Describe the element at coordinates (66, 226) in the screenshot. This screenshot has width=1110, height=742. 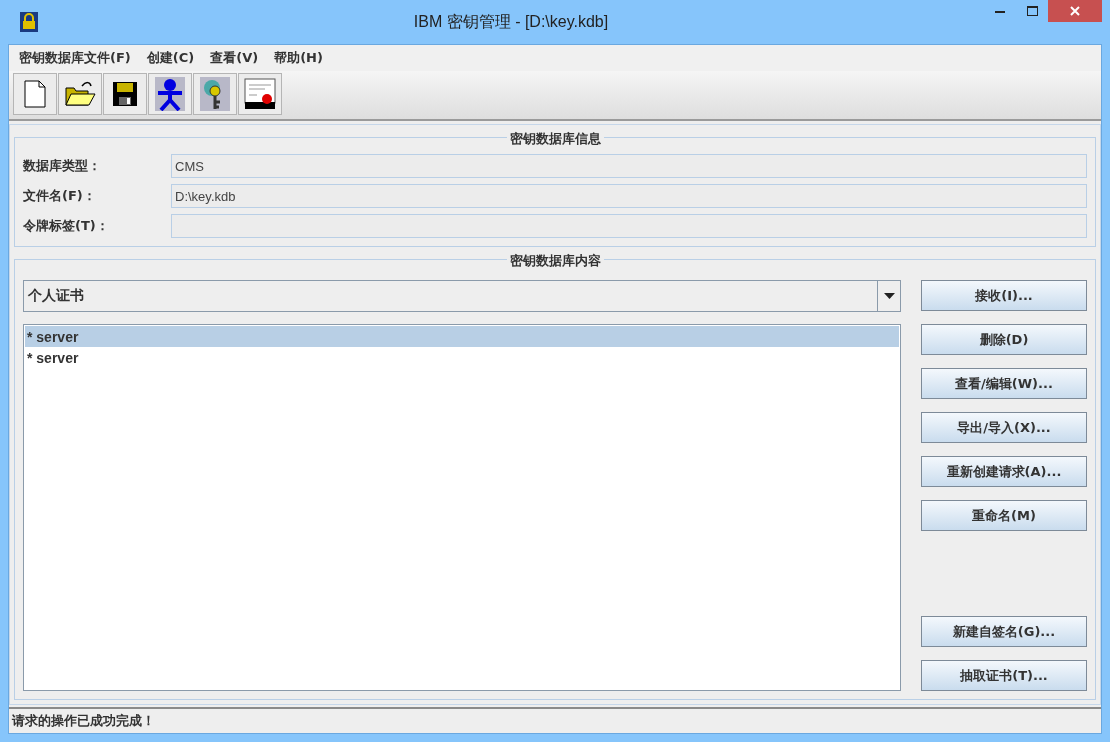
I see `field-label: 令牌标签(T)：` at that location.